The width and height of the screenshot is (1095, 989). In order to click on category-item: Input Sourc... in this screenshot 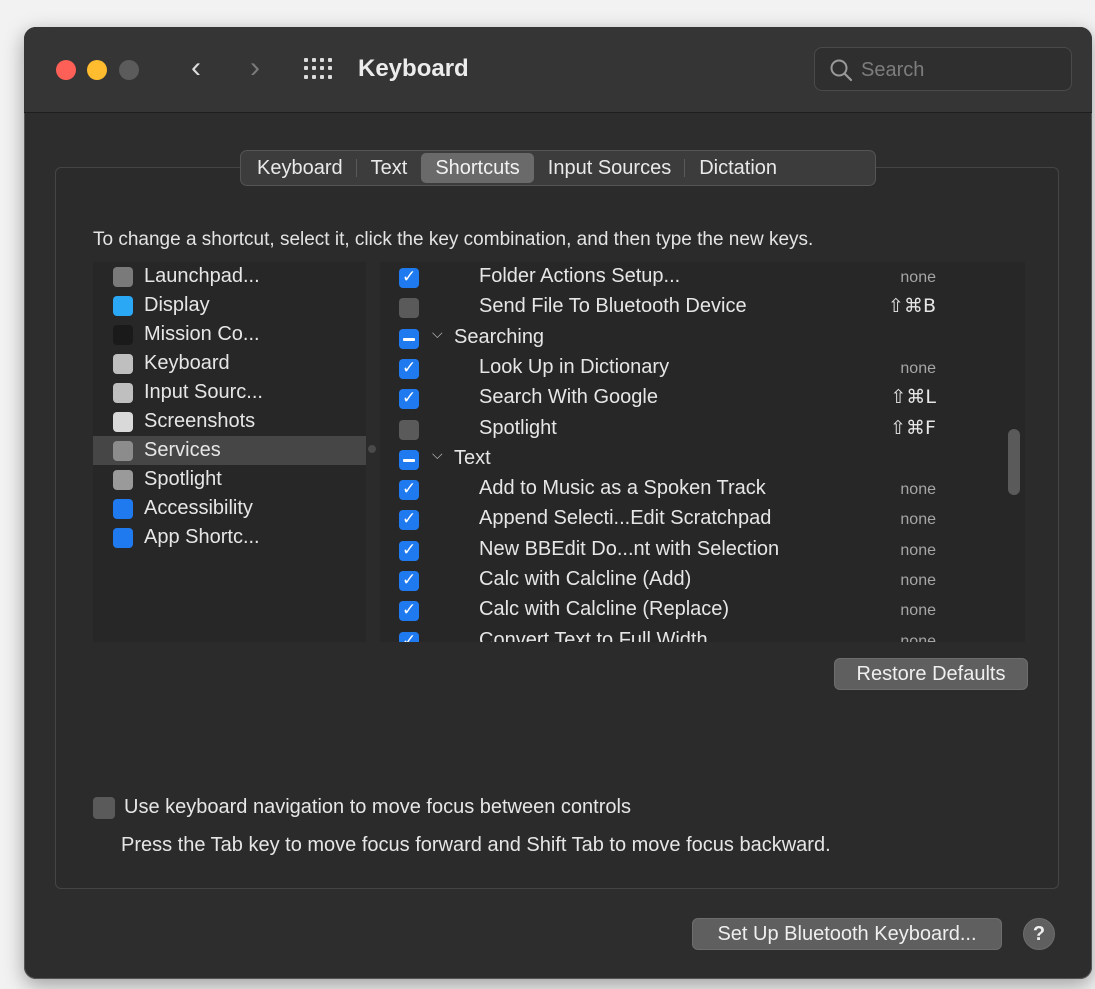, I will do `click(229, 392)`.